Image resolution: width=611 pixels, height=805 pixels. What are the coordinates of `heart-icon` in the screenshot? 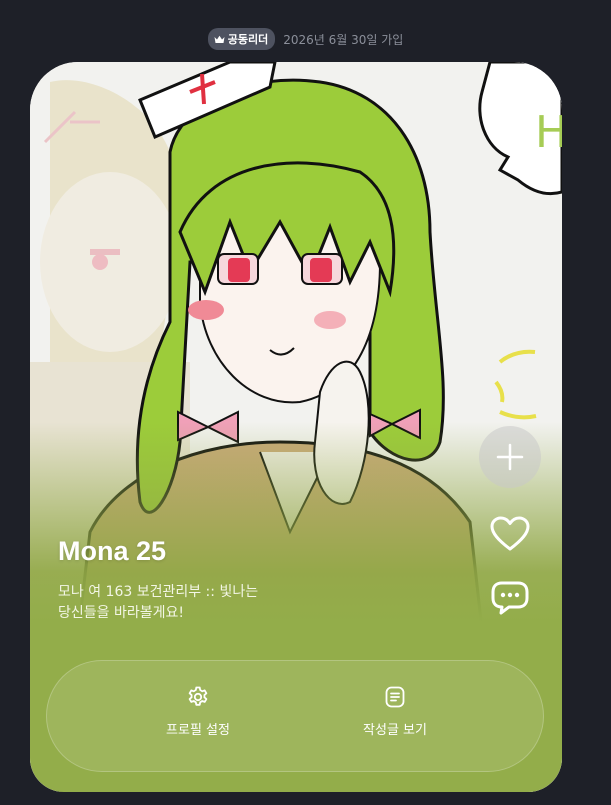 It's located at (510, 533).